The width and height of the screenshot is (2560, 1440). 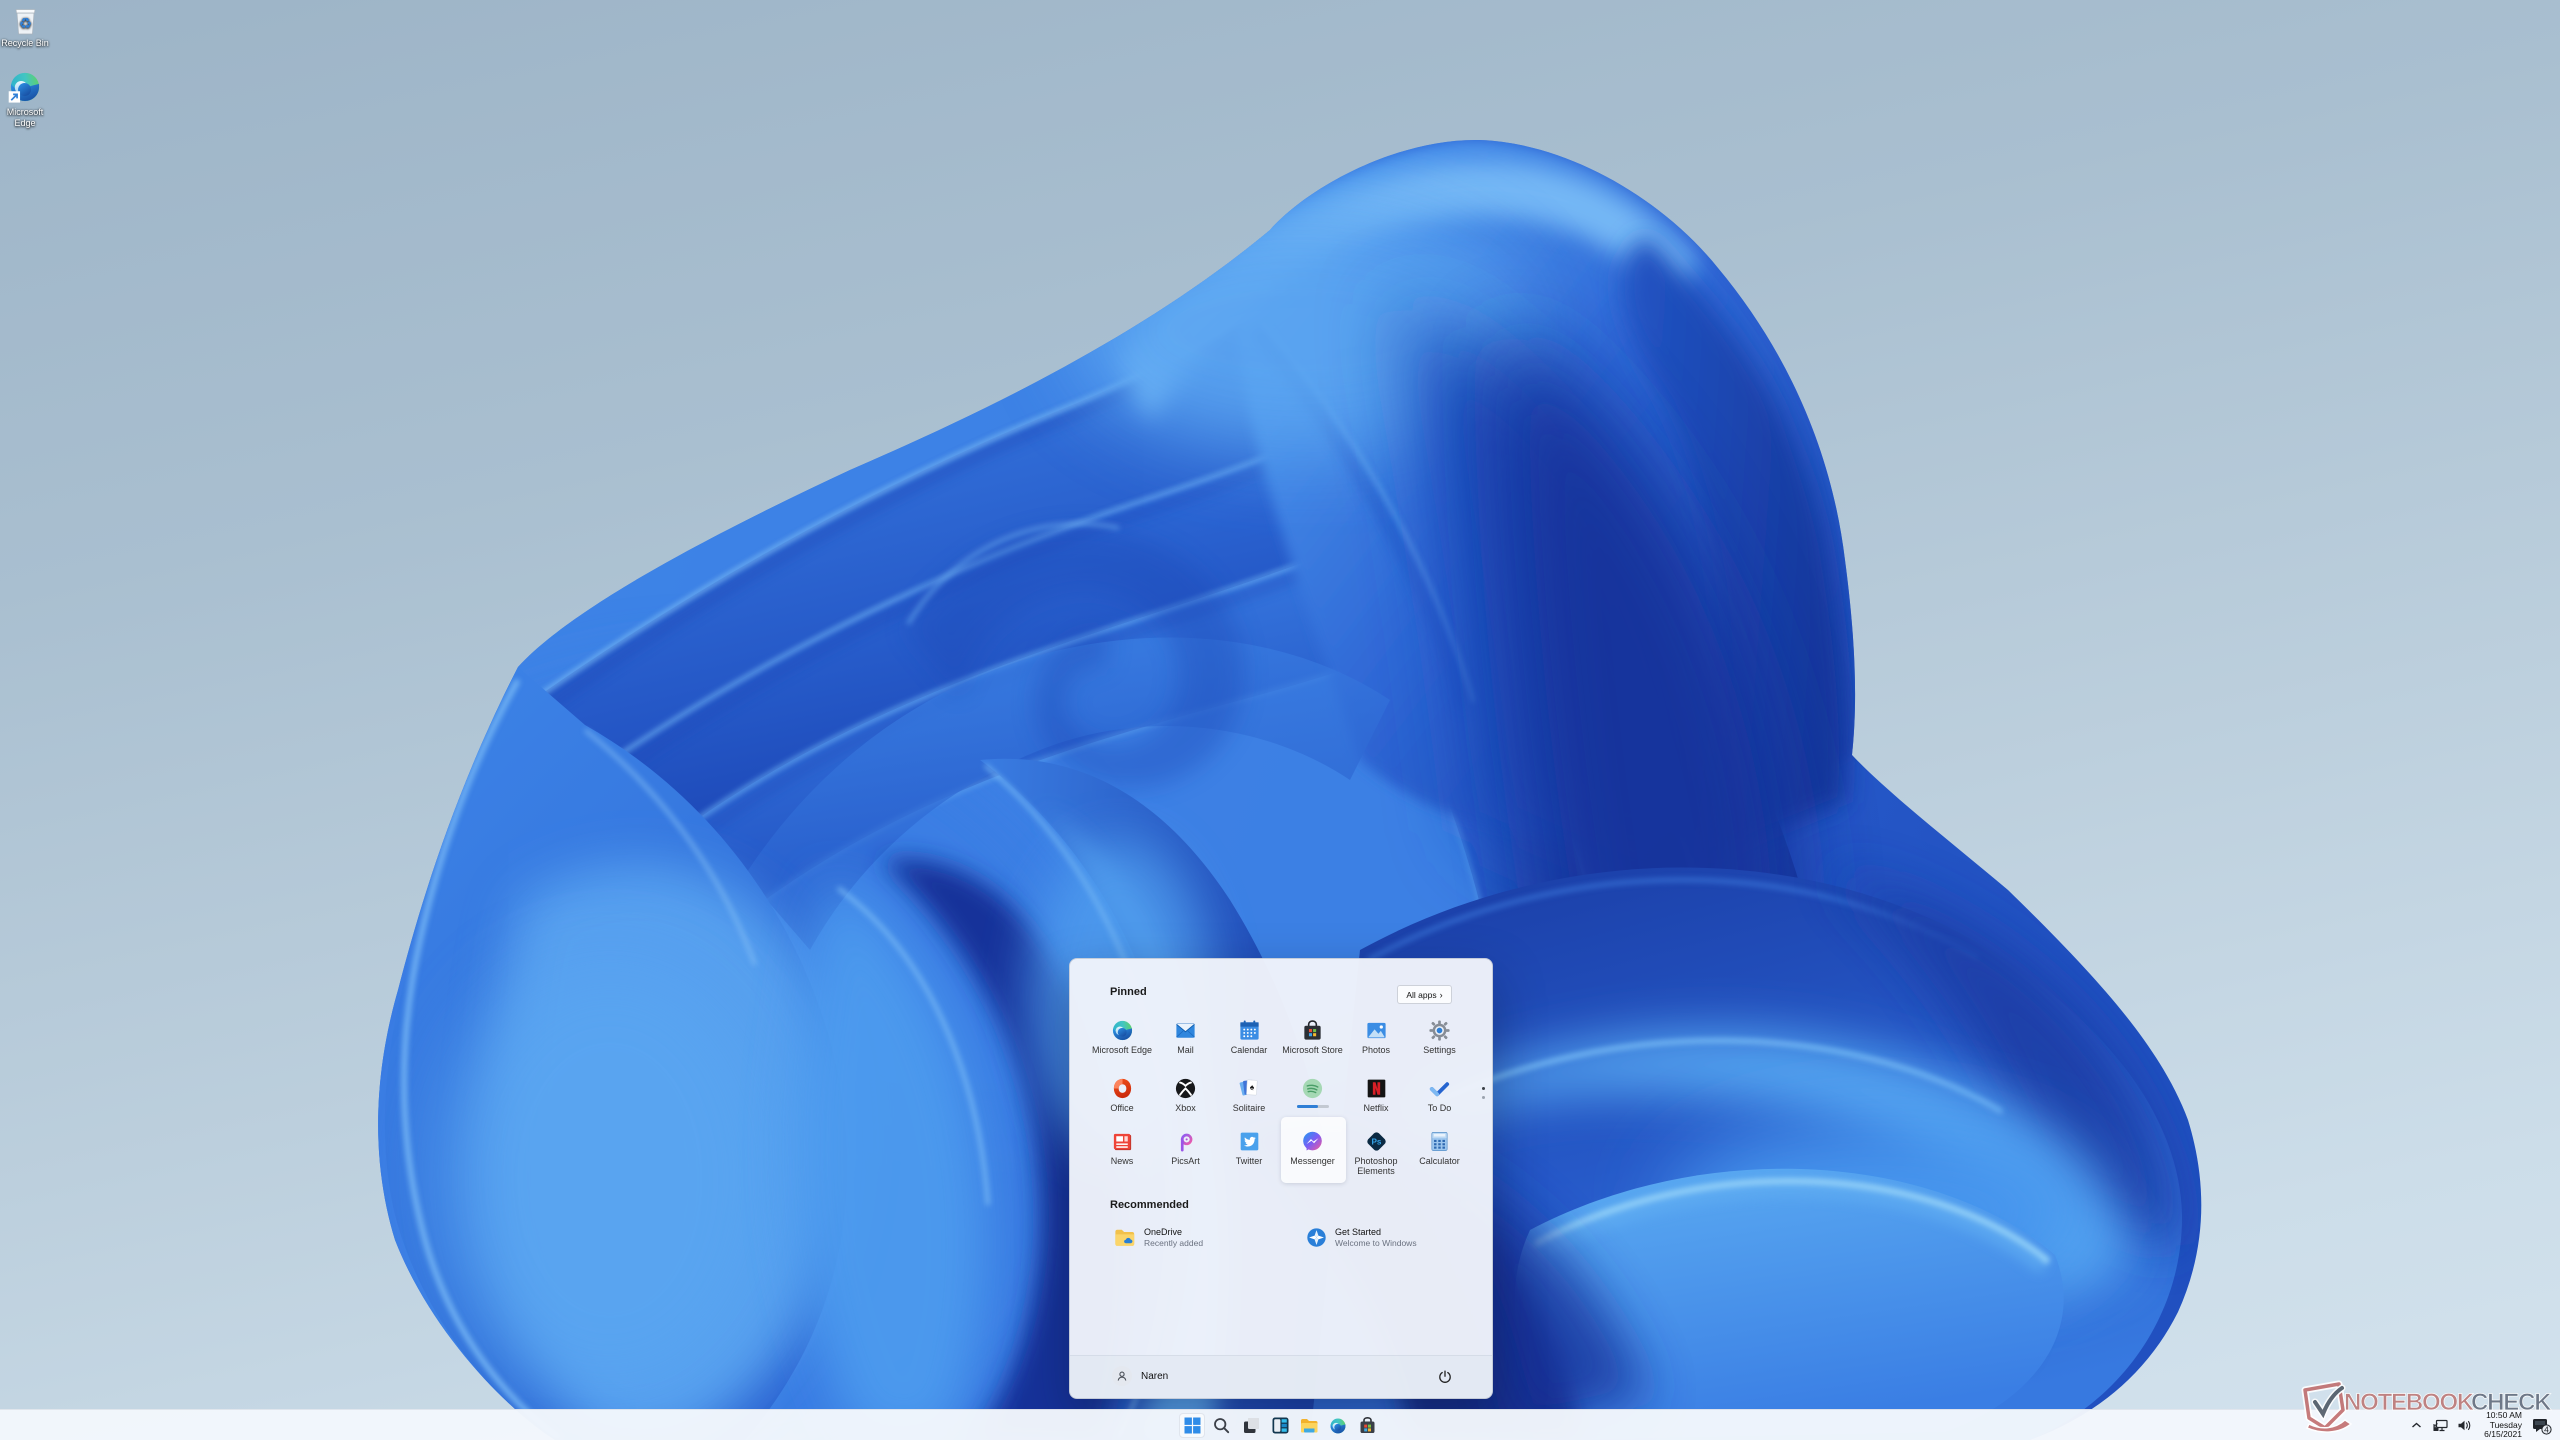 I want to click on svg-text: Ps, so click(x=1376, y=1142).